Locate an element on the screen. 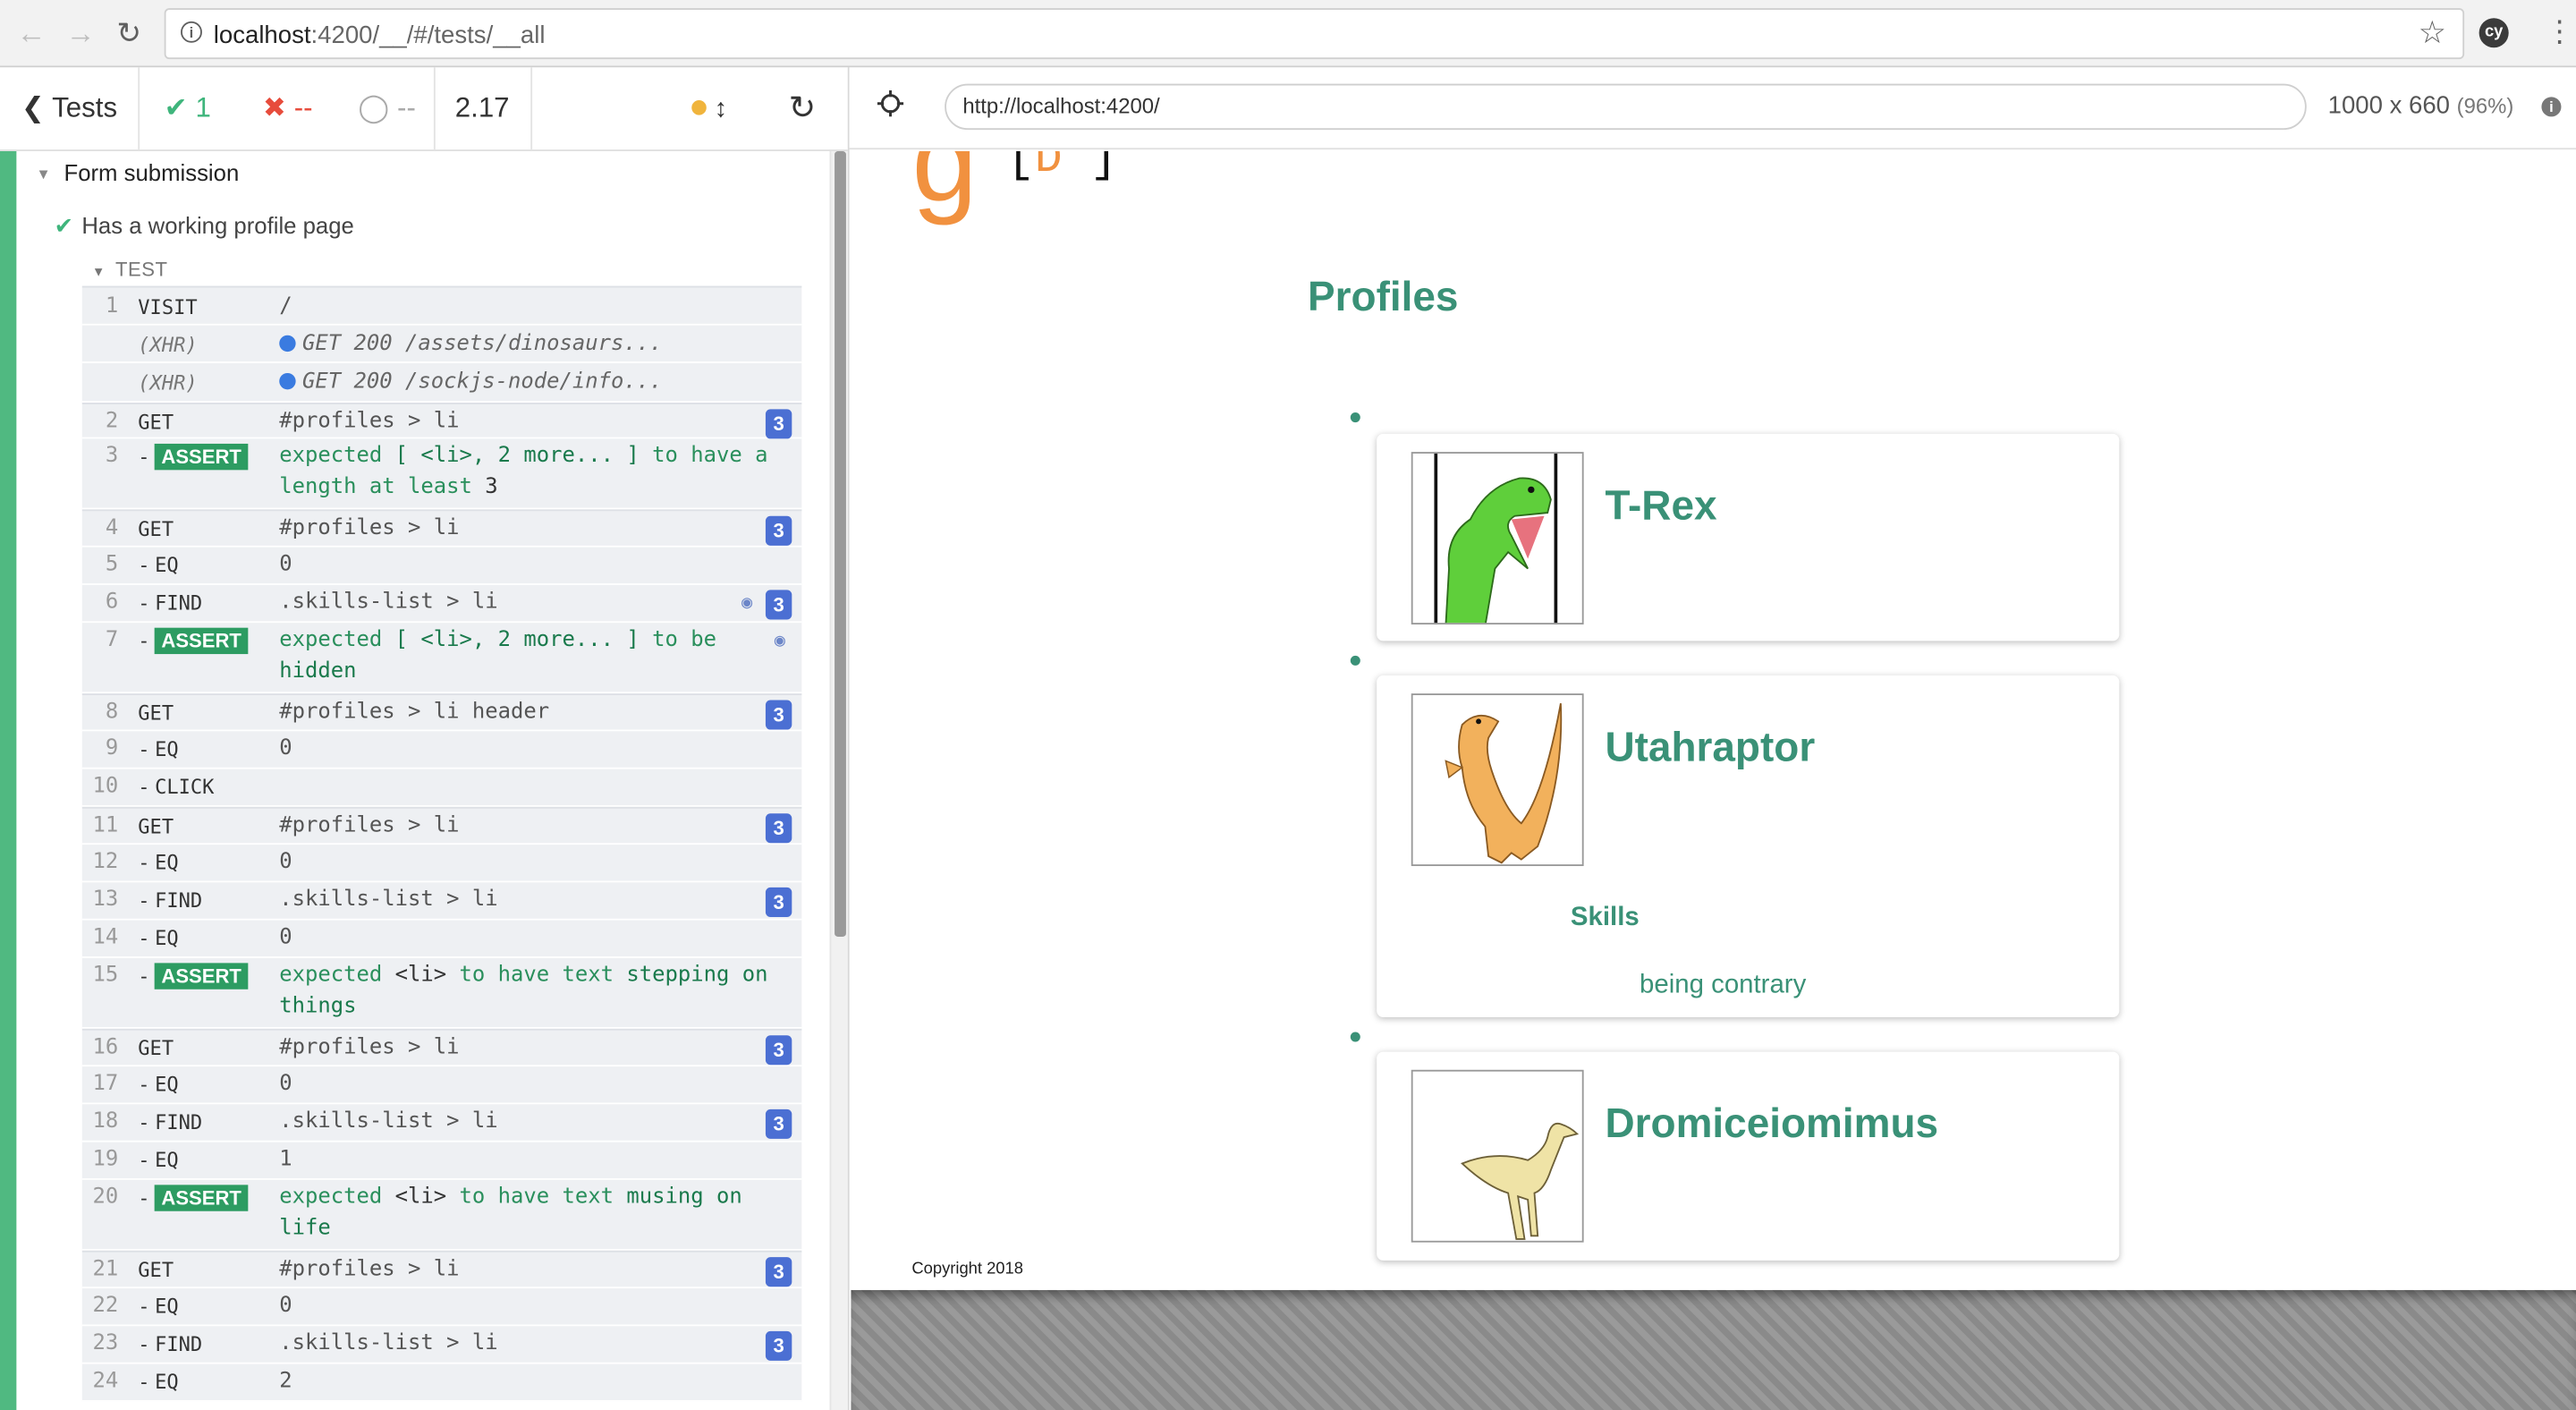  scroll-arrows-icon: ↕ is located at coordinates (721, 109).